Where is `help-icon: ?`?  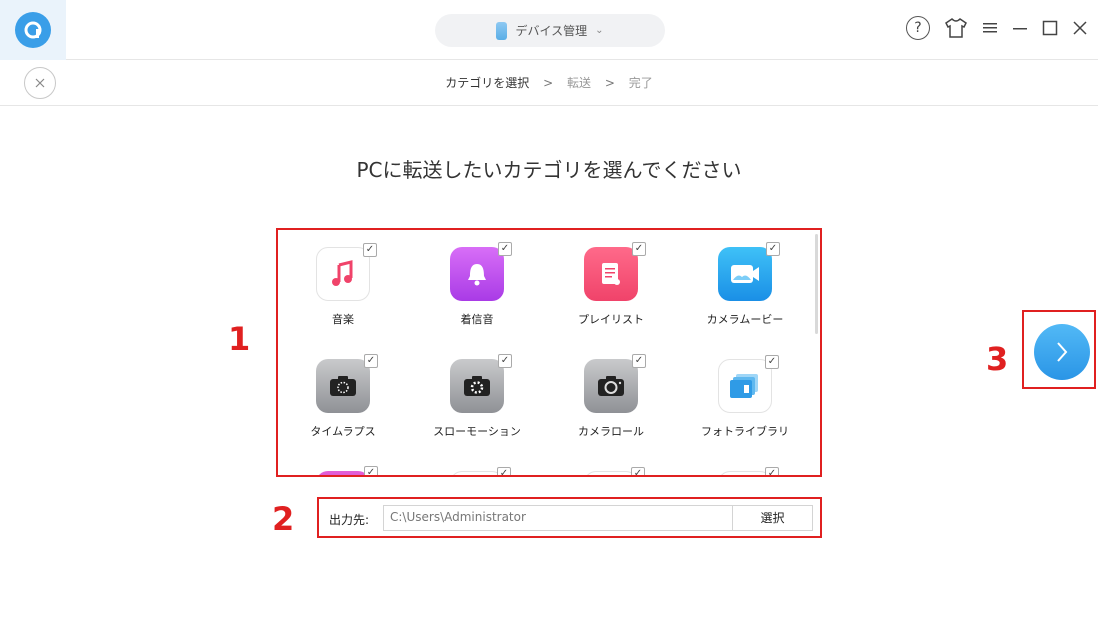
help-icon: ? is located at coordinates (918, 28).